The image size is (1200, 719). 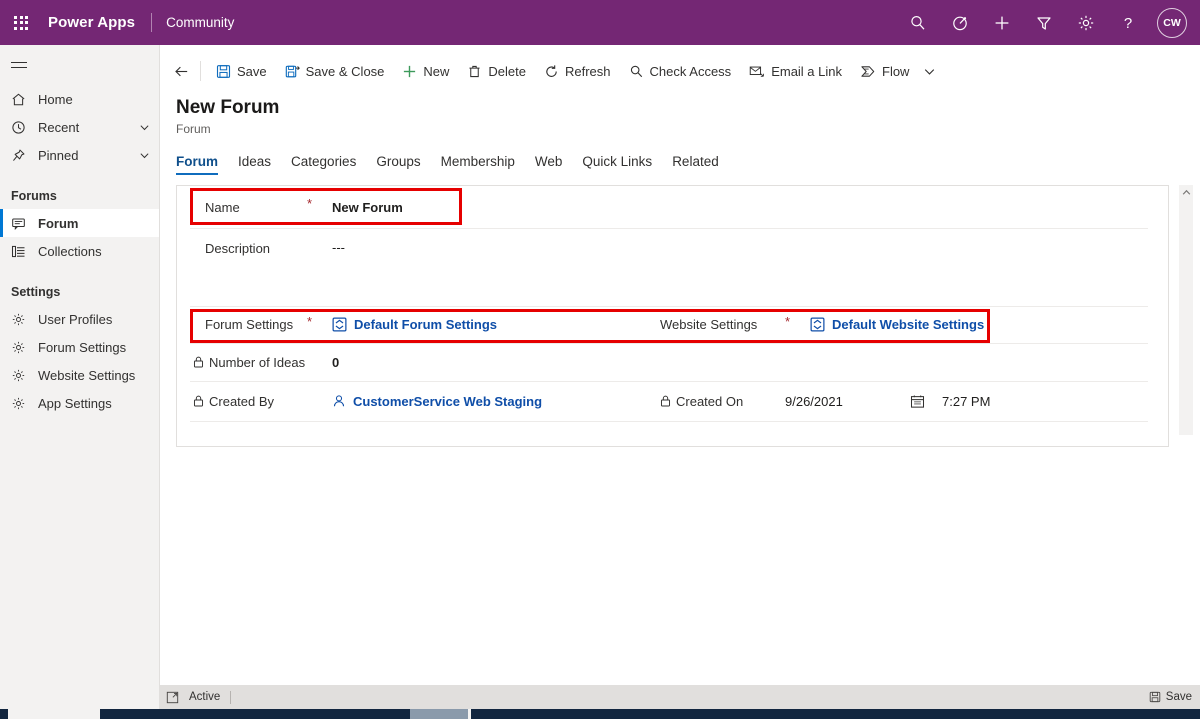 I want to click on number-of-ideas-value-cell: 0, so click(x=335, y=362).